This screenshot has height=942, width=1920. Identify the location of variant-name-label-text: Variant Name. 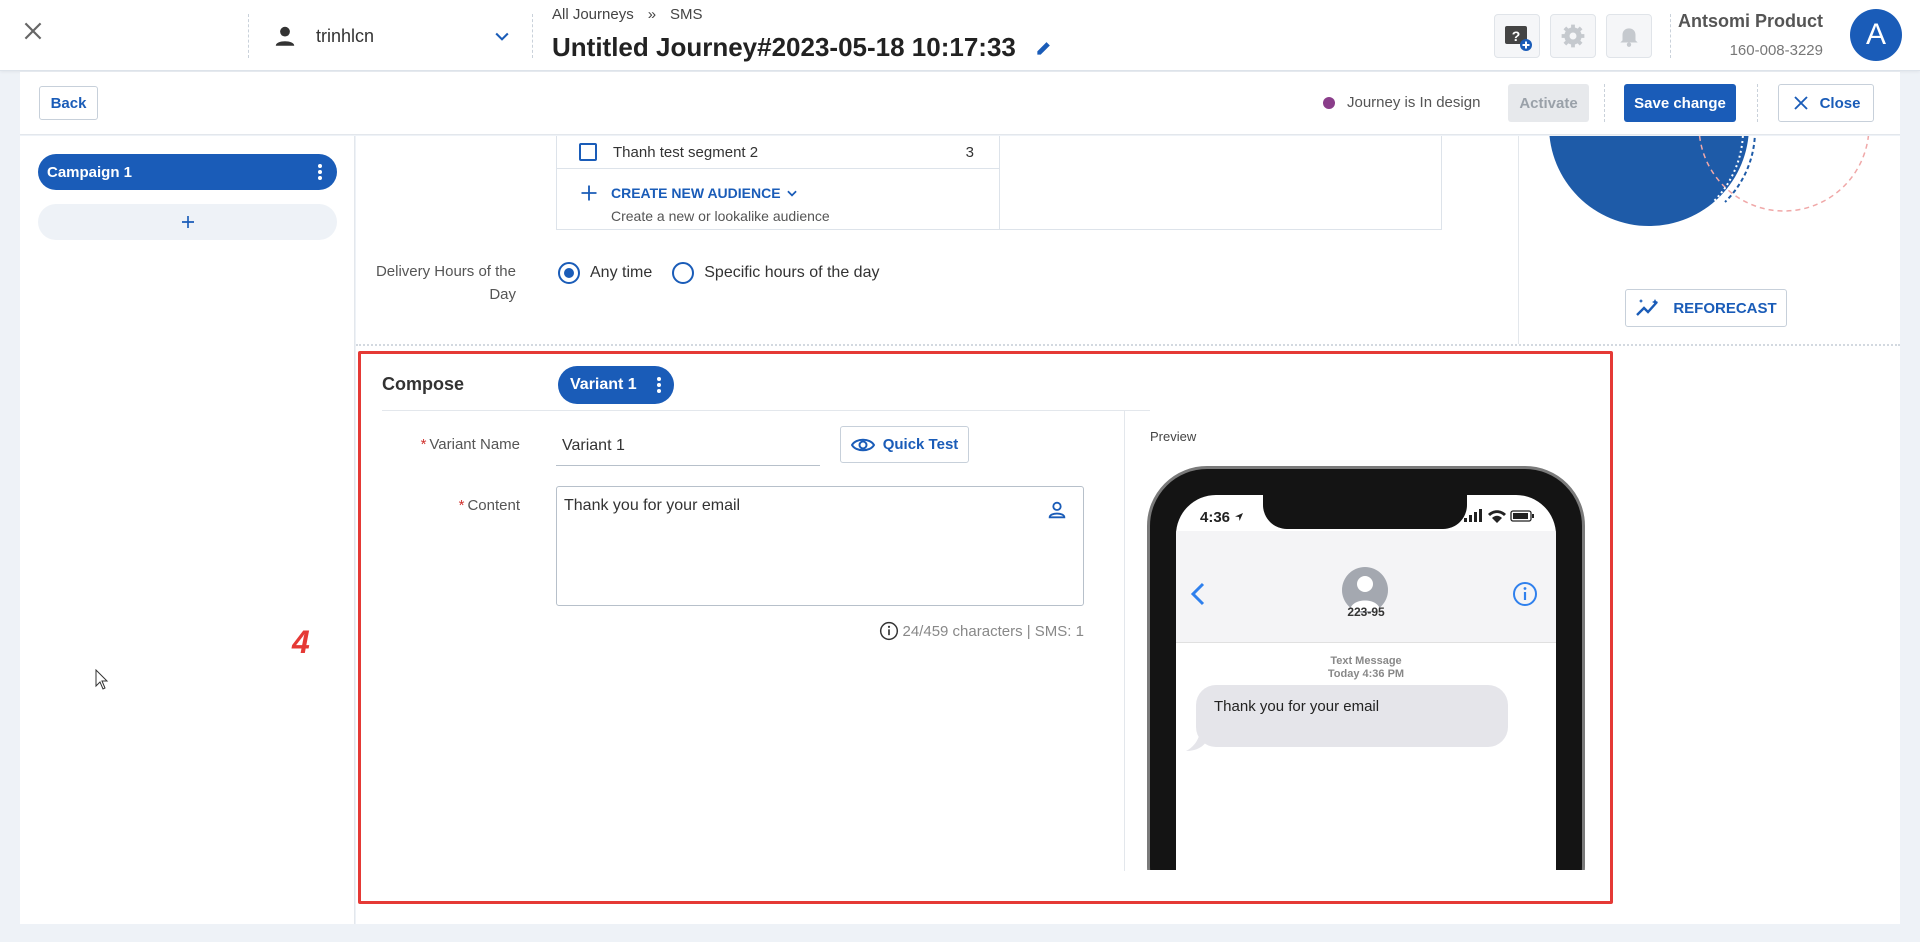
(474, 444).